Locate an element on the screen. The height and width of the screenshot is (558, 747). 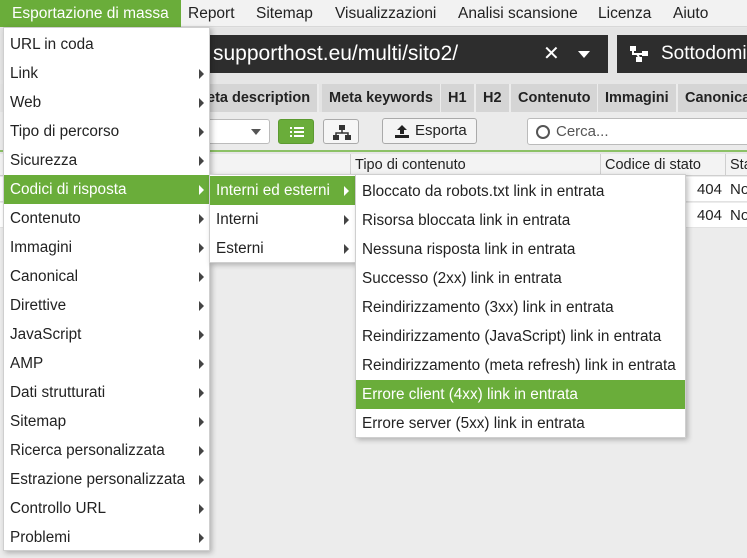
list-view-button is located at coordinates (296, 131).